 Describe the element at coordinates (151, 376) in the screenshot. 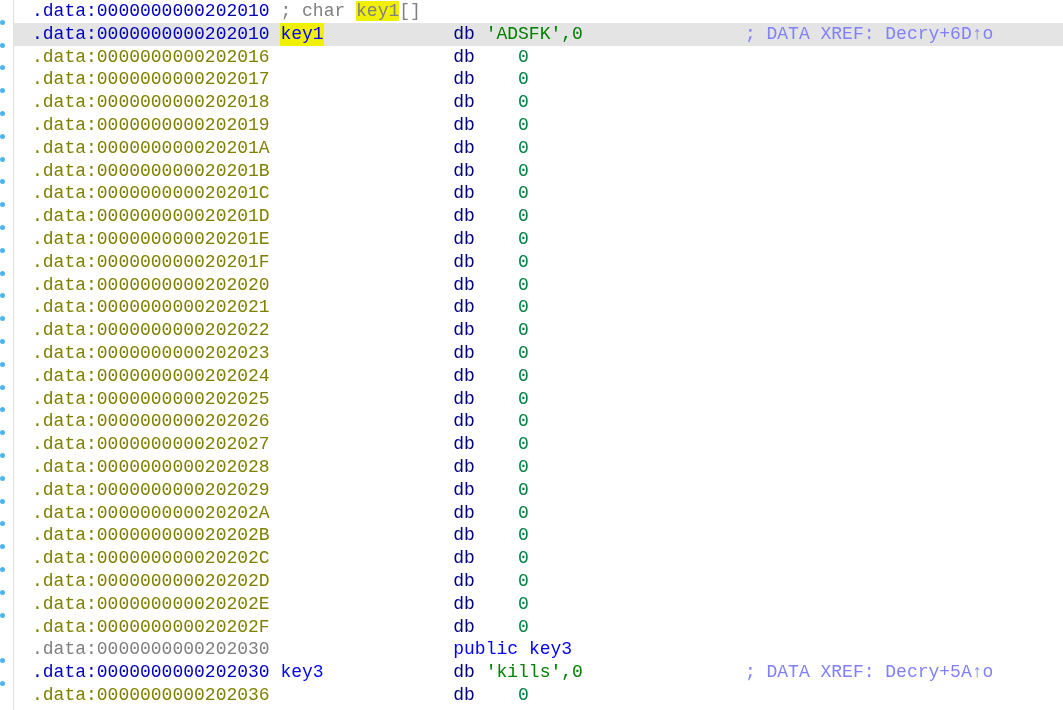

I see `line-address: .data:0000000000202024` at that location.